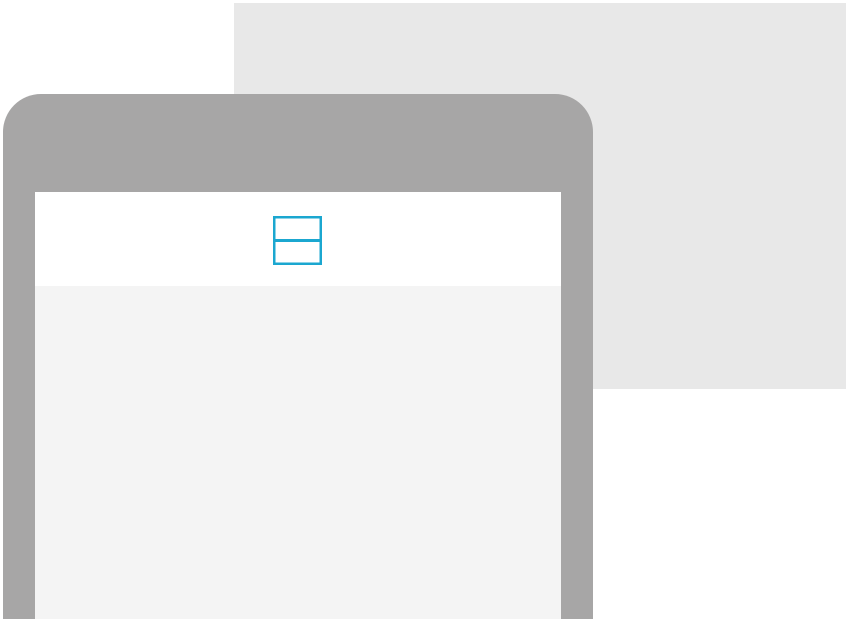 The image size is (850, 619). I want to click on screen-header, so click(298, 239).